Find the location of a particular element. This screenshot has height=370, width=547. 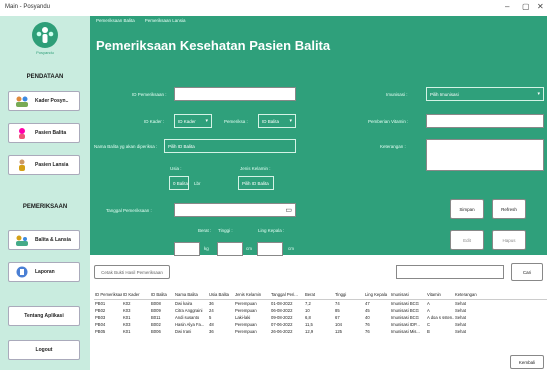

nav-pasien-balita-label: Pasien Balita is located at coordinates (51, 133).